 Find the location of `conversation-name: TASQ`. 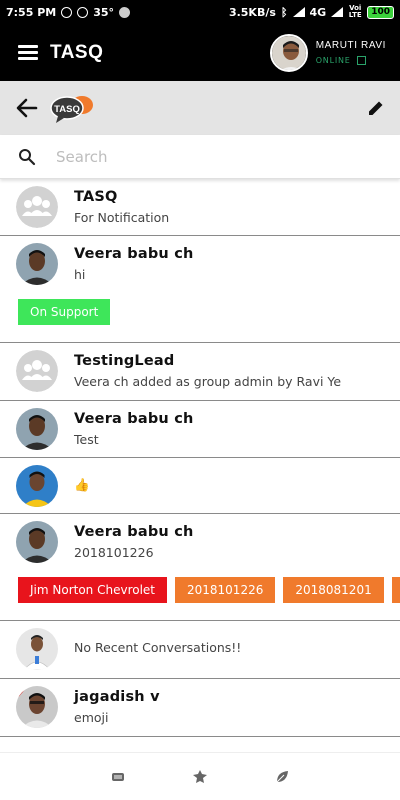

conversation-name: TASQ is located at coordinates (96, 197).